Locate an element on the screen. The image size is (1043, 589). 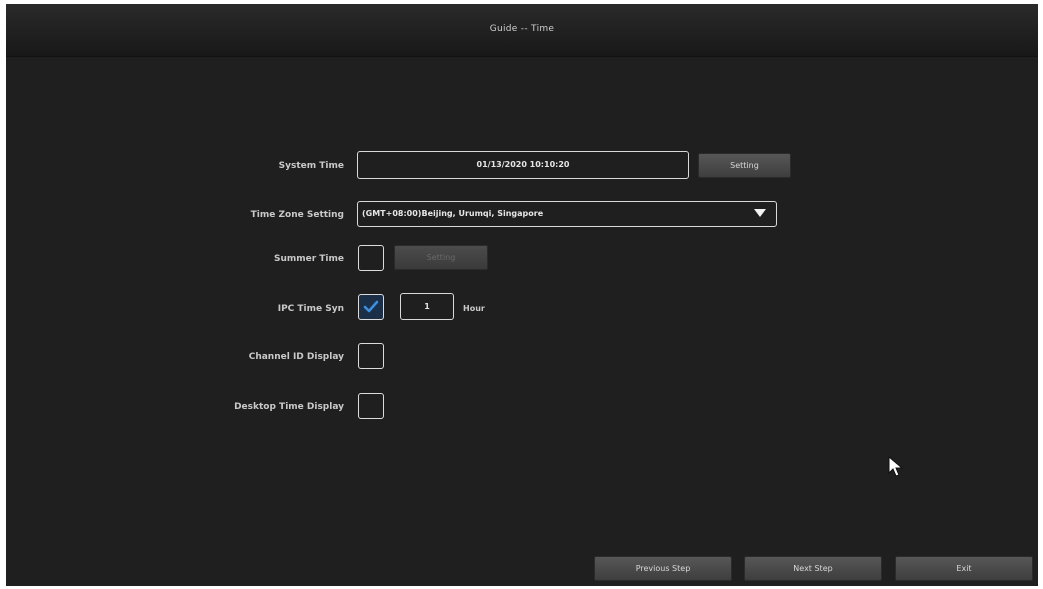
system-time-setting-button: Setting is located at coordinates (744, 165).